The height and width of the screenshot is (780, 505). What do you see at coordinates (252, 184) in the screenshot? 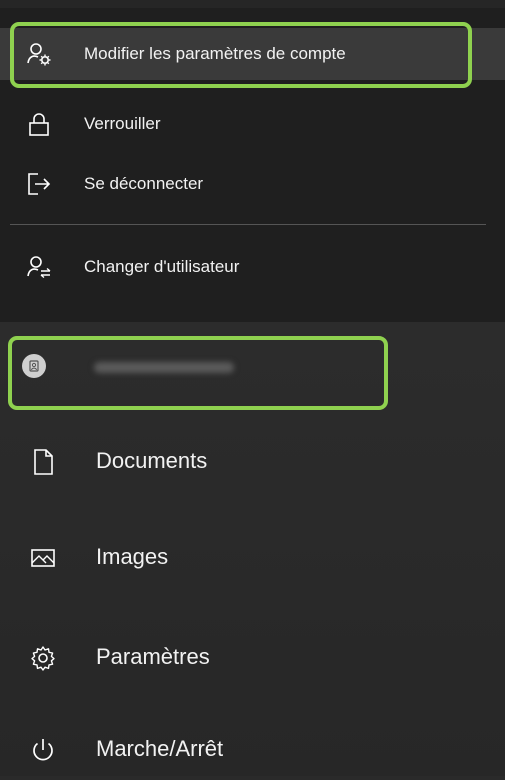
I see `sign-out-item: Se déconnecter` at bounding box center [252, 184].